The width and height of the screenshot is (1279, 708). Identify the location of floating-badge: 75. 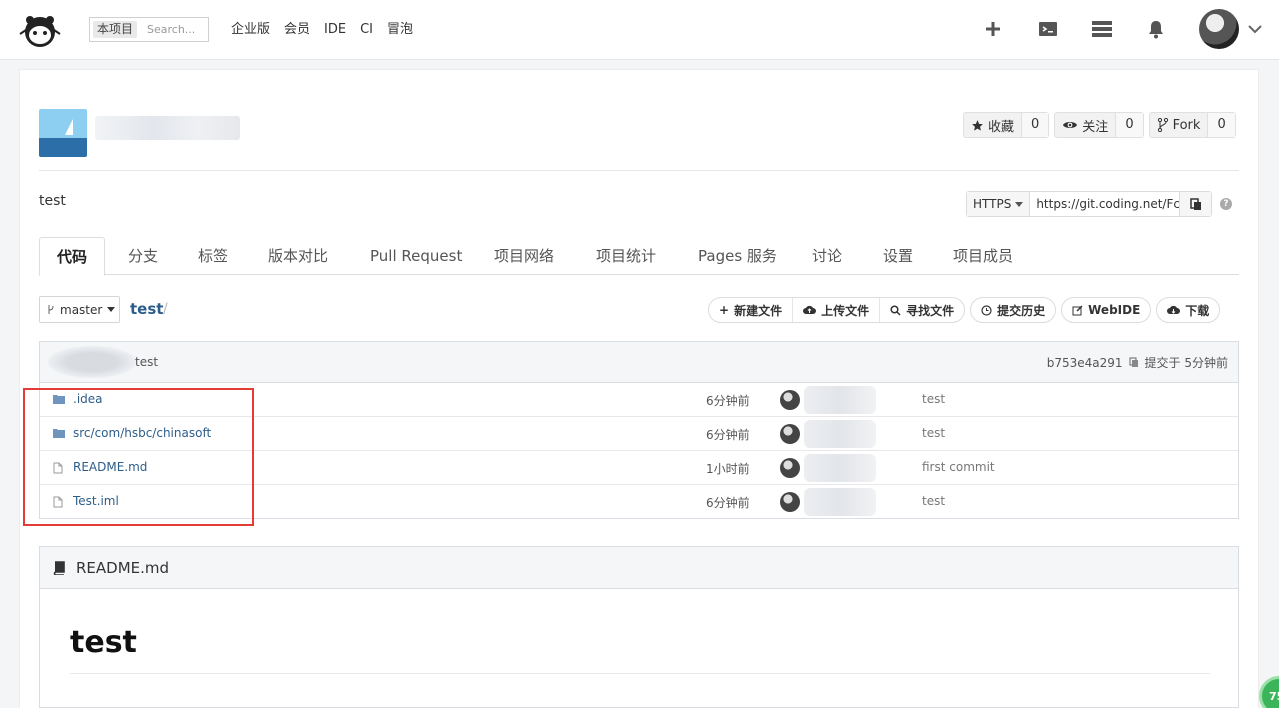
(1269, 692).